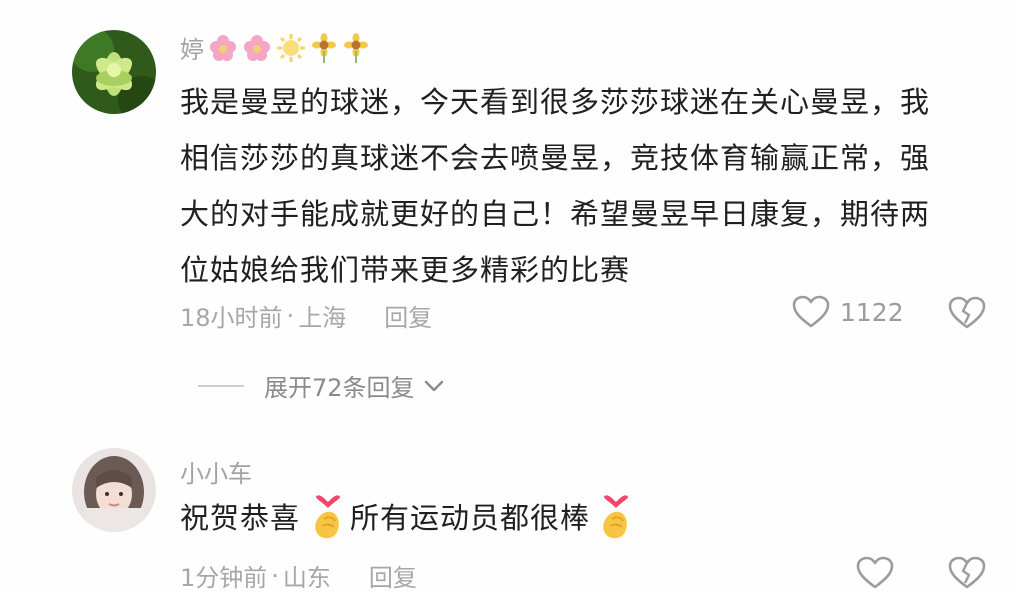 Image resolution: width=1014 pixels, height=594 pixels. What do you see at coordinates (240, 518) in the screenshot?
I see `comment-text-part: 祝贺恭喜` at bounding box center [240, 518].